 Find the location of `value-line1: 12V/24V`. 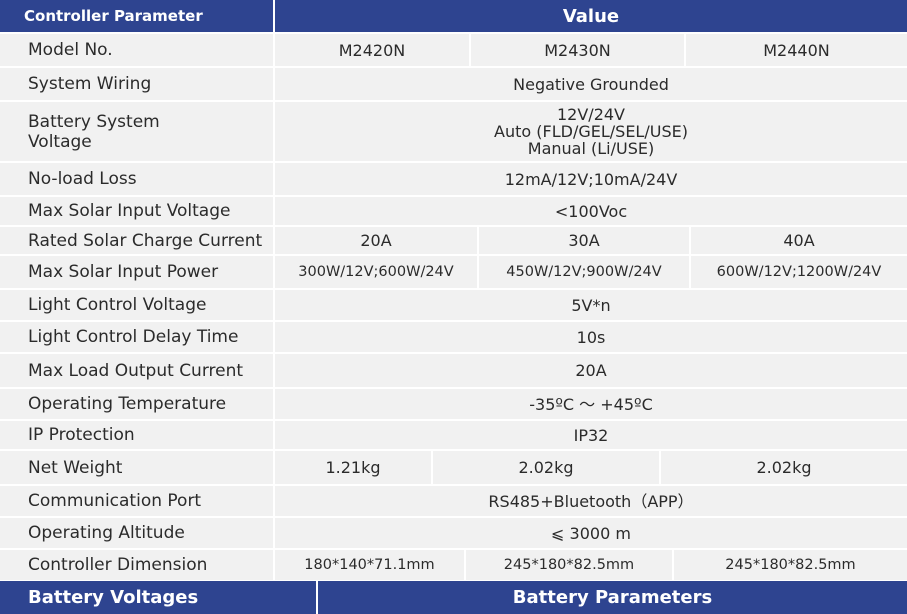

value-line1: 12V/24V is located at coordinates (591, 114).